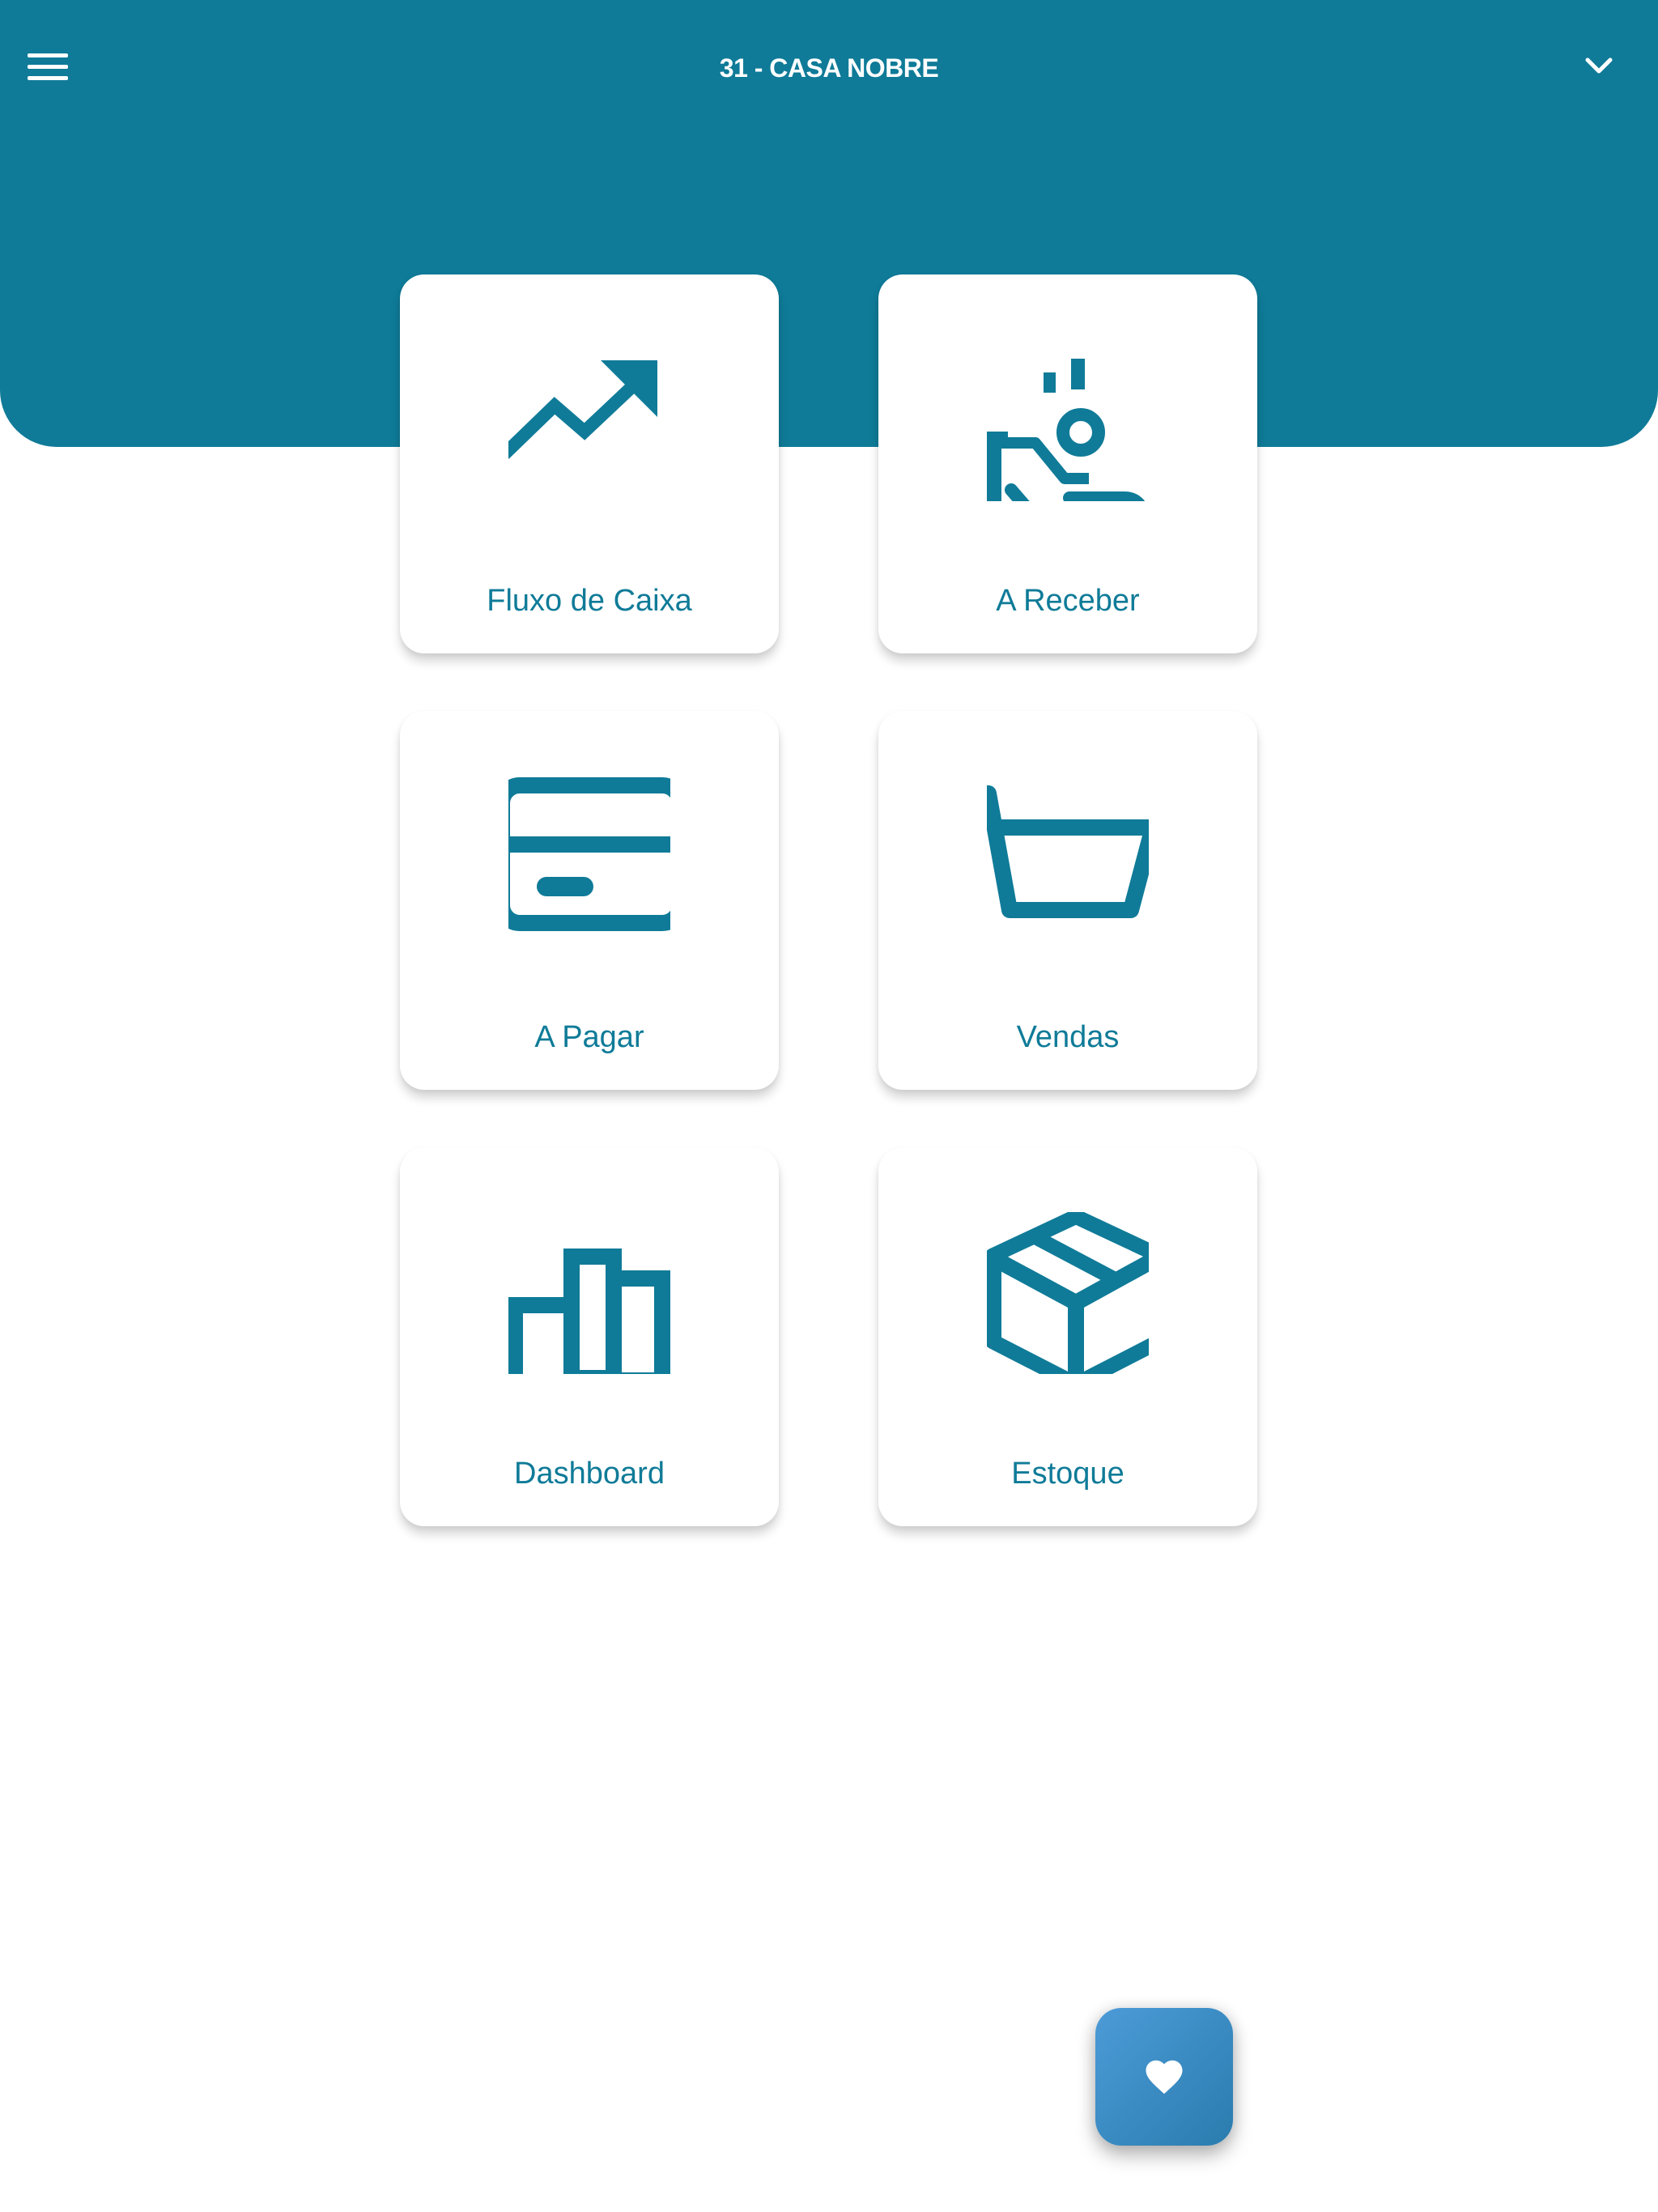  I want to click on favorites-button, so click(1164, 2077).